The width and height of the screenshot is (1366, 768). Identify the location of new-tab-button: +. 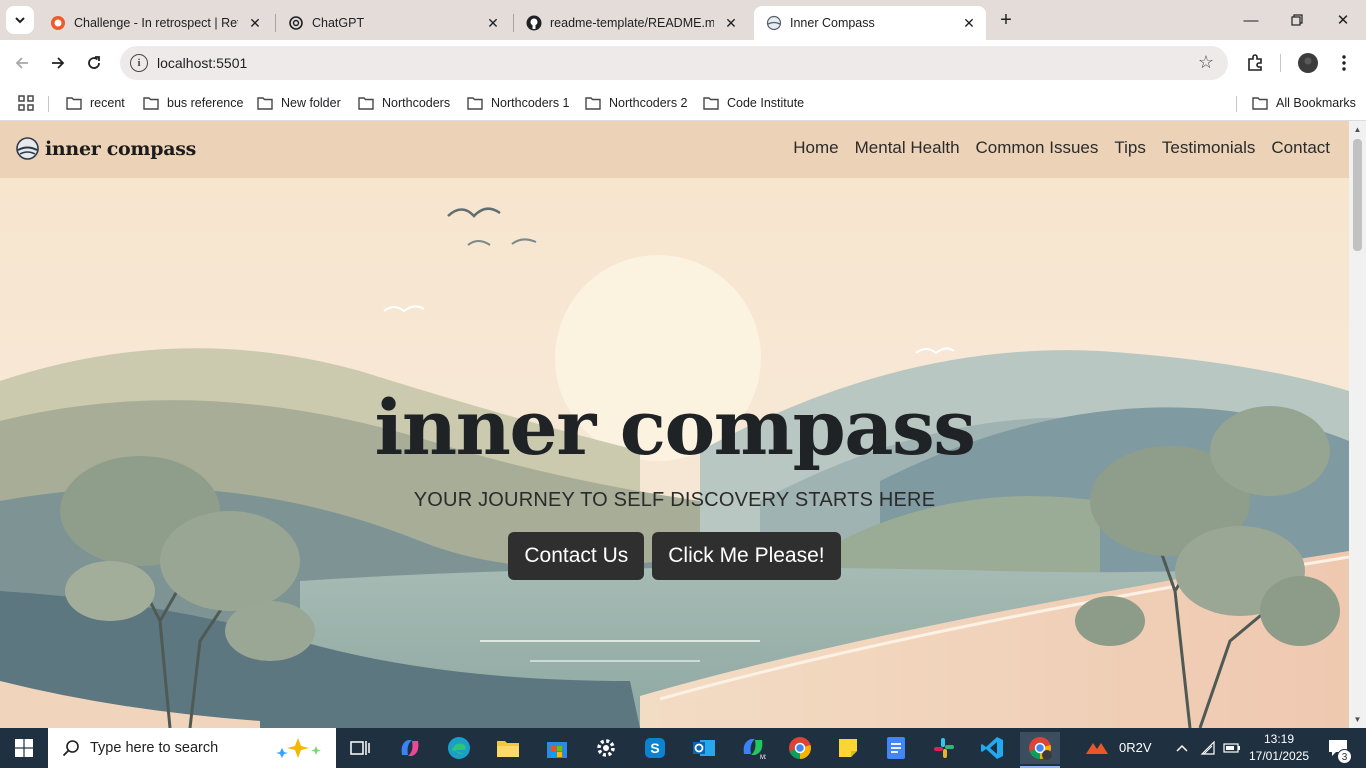
(1006, 20).